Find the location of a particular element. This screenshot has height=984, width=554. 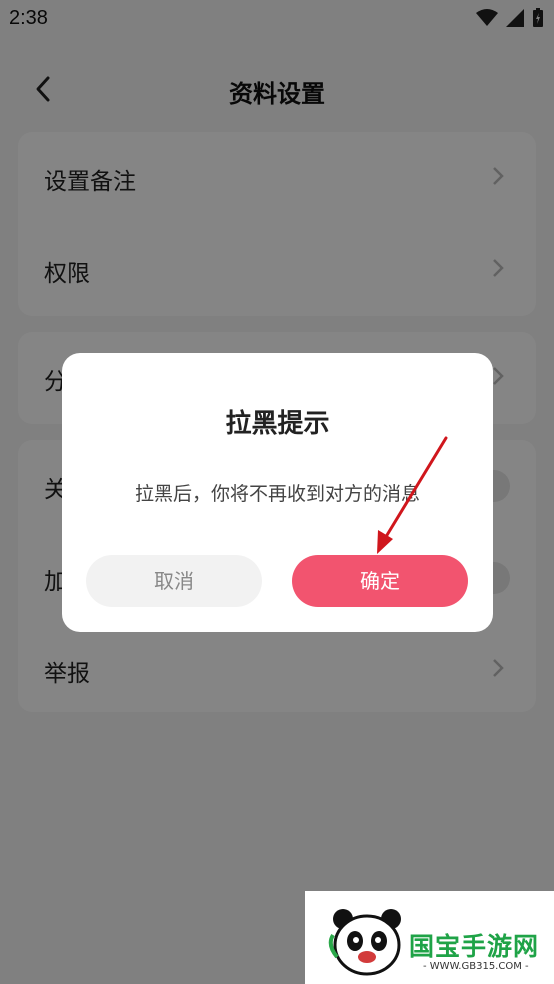

confirm-button: 确定 is located at coordinates (380, 581).